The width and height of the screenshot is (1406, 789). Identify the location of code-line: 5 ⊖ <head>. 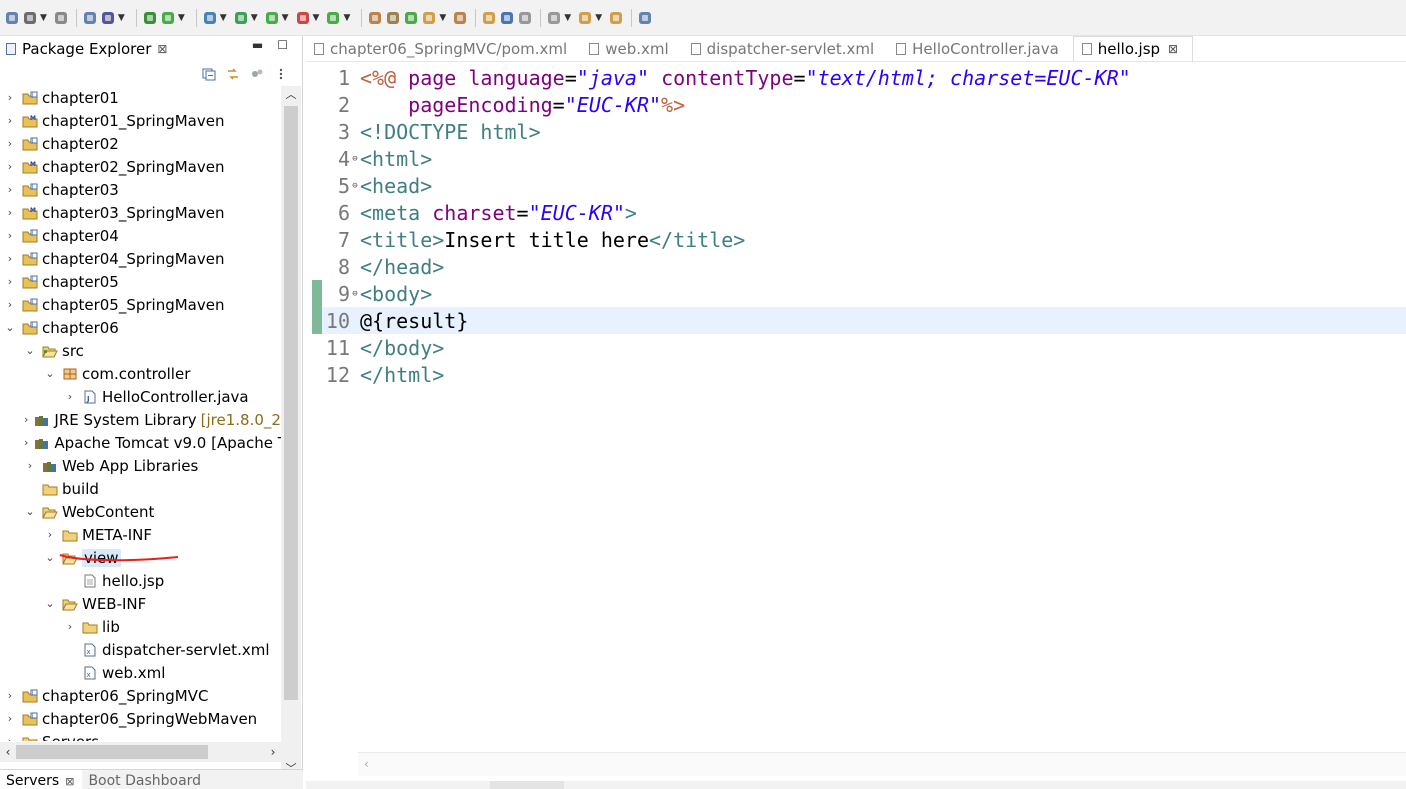
(377, 185).